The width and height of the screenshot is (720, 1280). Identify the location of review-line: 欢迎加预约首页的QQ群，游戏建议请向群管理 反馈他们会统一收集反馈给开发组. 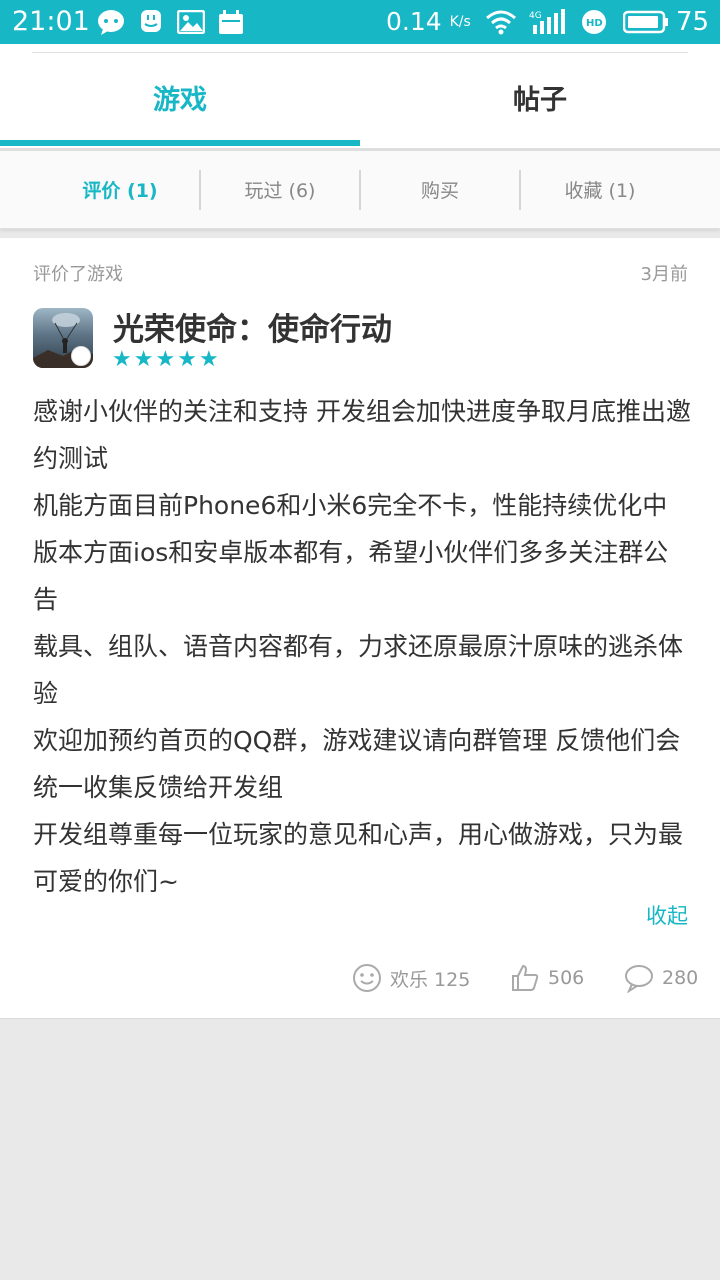
(357, 764).